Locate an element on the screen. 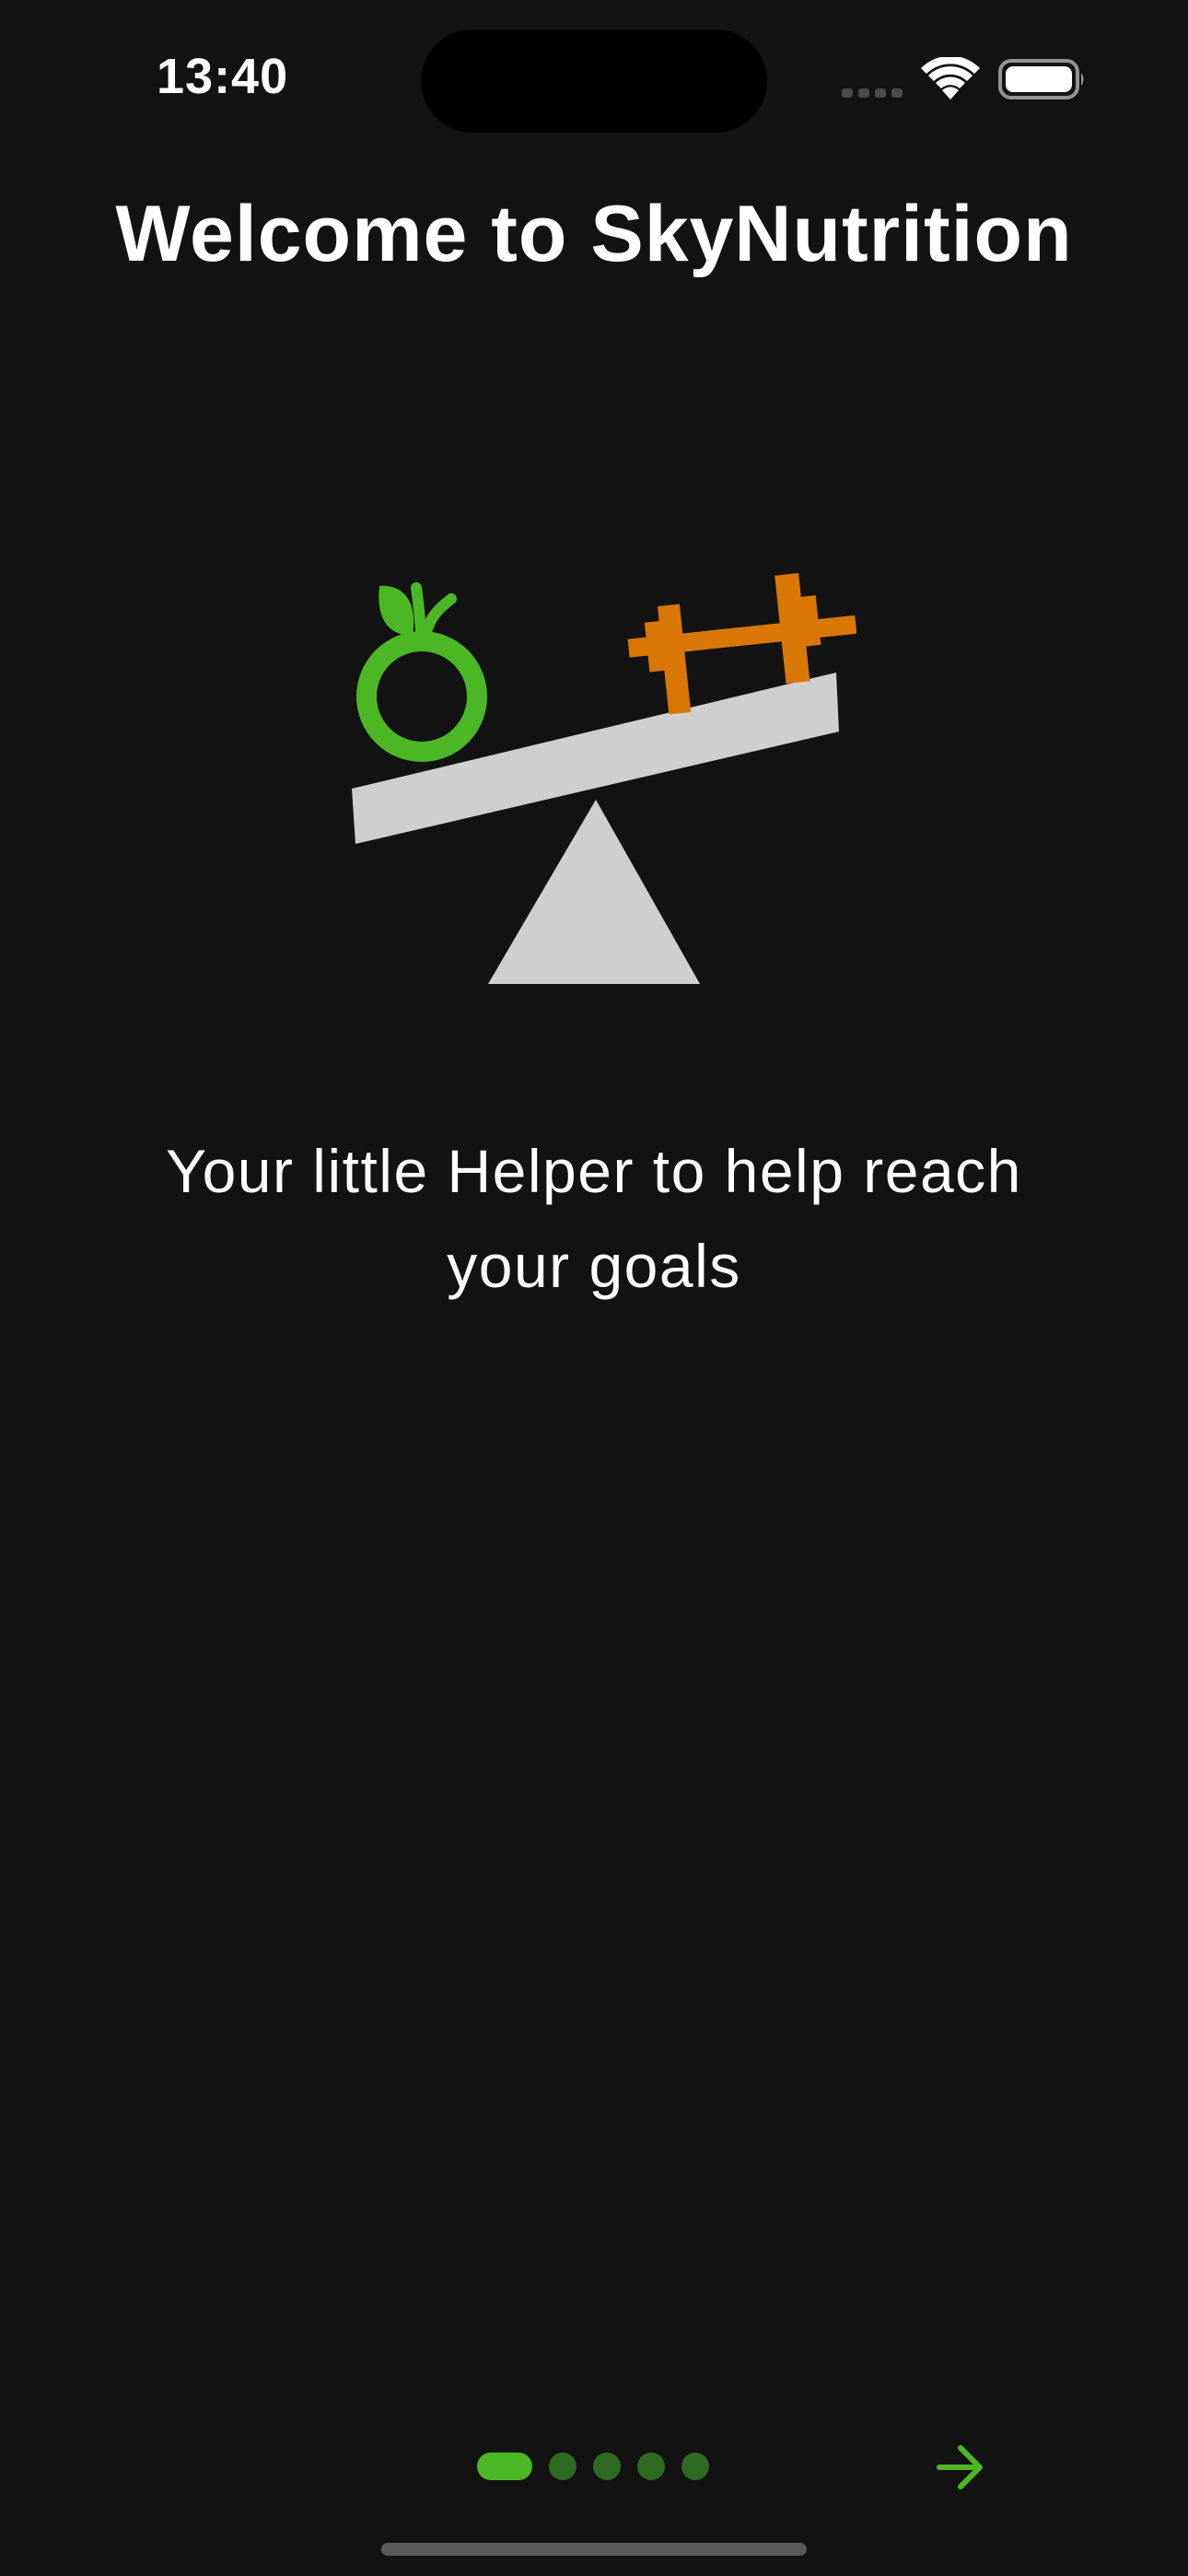  next-button is located at coordinates (961, 2467).